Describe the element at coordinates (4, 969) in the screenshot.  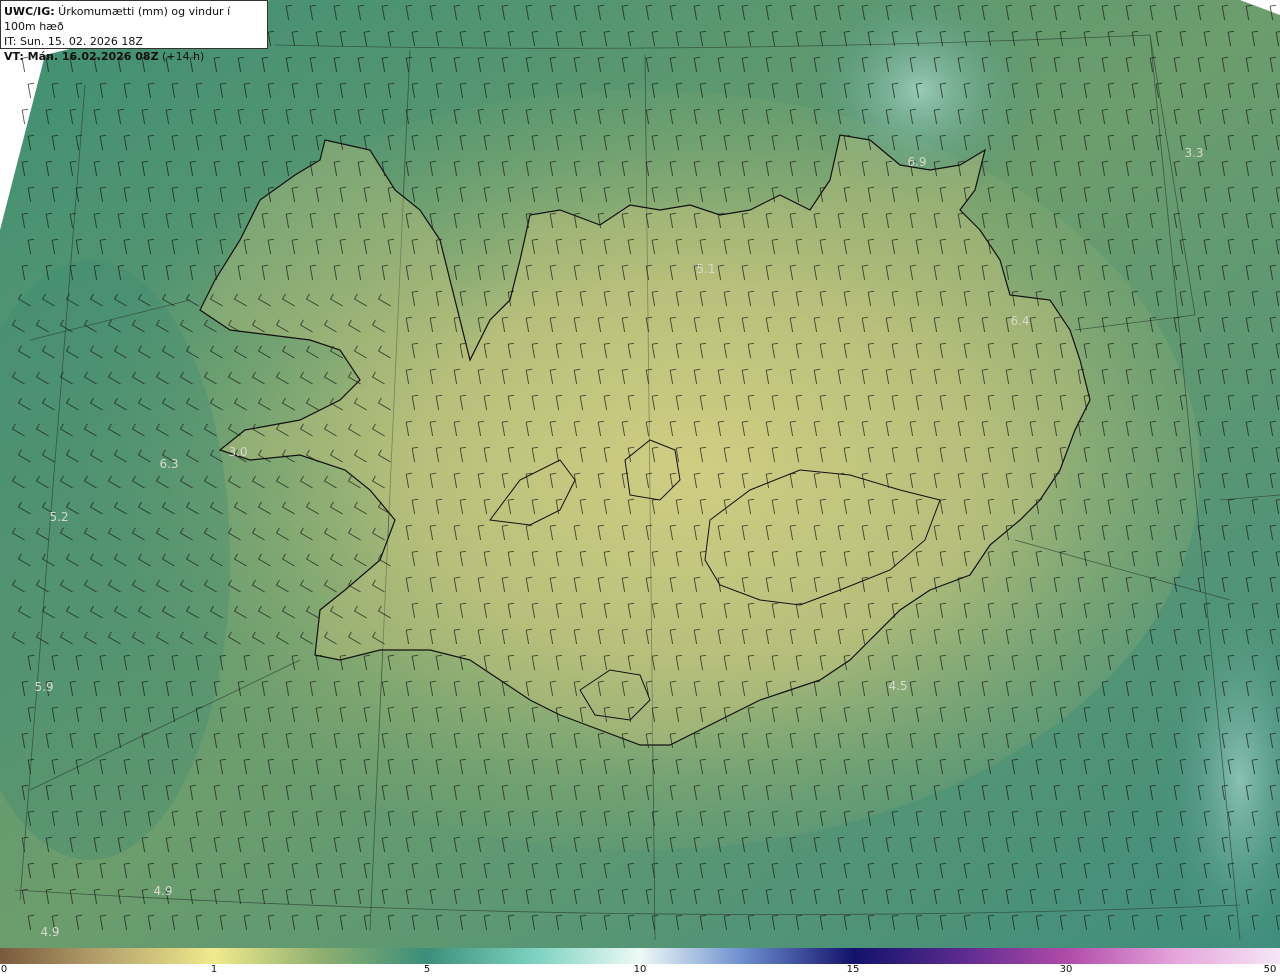
I see `colorbar-tick: 0` at that location.